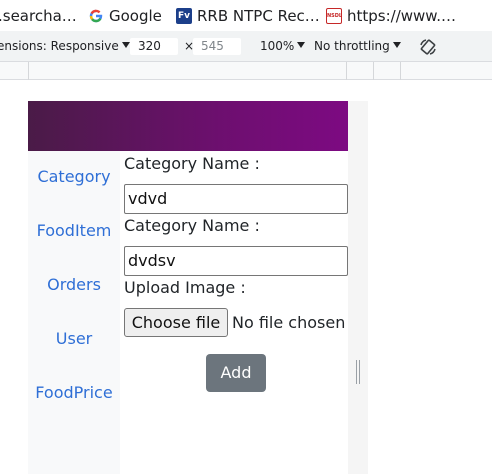 The height and width of the screenshot is (474, 492). What do you see at coordinates (74, 392) in the screenshot?
I see `nav-link-foodprice: FoodPrice` at bounding box center [74, 392].